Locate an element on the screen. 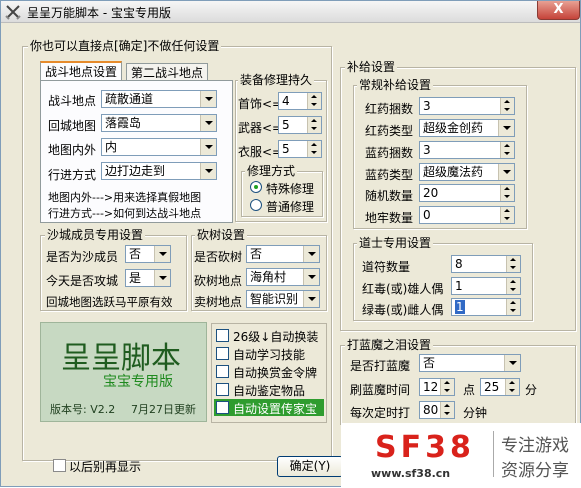 This screenshot has width=581, height=488. normal-repair-label: 普通修理 is located at coordinates (290, 207).